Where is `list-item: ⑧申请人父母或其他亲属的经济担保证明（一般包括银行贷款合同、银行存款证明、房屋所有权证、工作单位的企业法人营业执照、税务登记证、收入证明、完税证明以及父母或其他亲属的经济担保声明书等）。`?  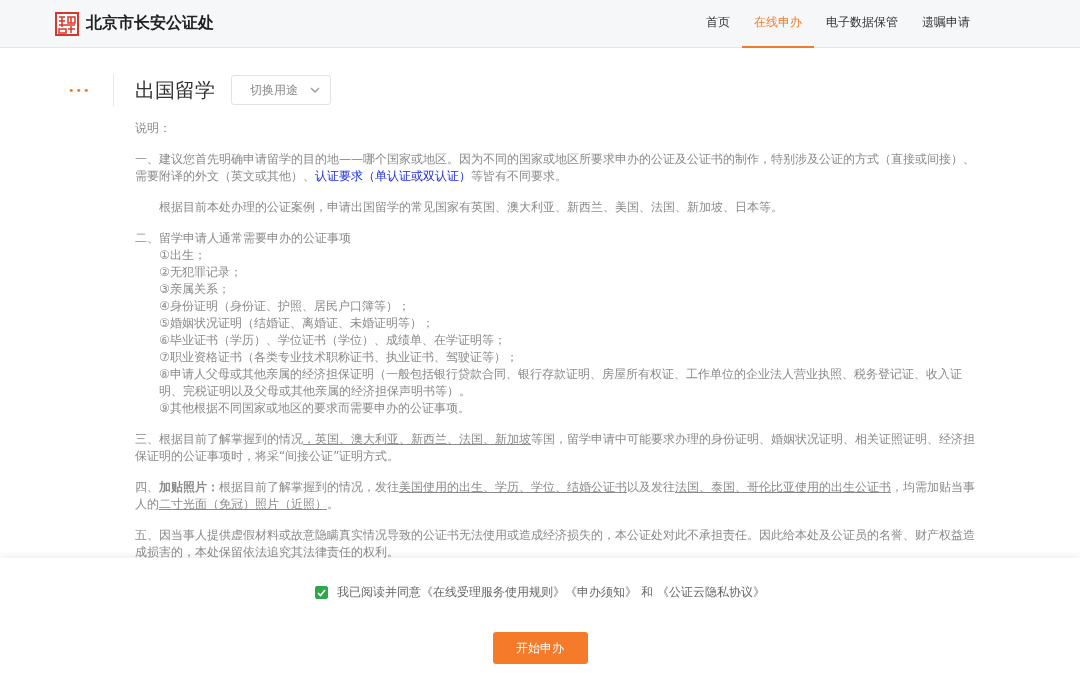
list-item: ⑧申请人父母或其他亲属的经济担保证明（一般包括银行贷款合同、银行存款证明、房屋所有权证、工作单位的企业法人营业执照、税务登记证、收入证明、完税证明以及父母或其他亲属的经济担保声明书等）。 is located at coordinates (560, 383).